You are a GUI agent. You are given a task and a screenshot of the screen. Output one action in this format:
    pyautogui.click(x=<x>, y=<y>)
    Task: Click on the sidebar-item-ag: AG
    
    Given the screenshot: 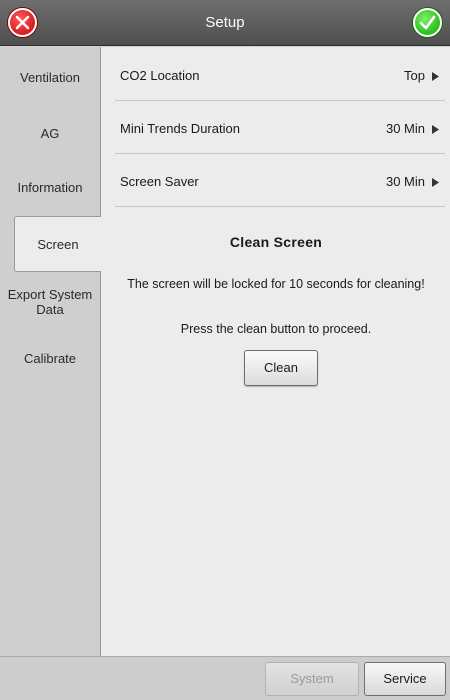 What is the action you would take?
    pyautogui.click(x=50, y=133)
    